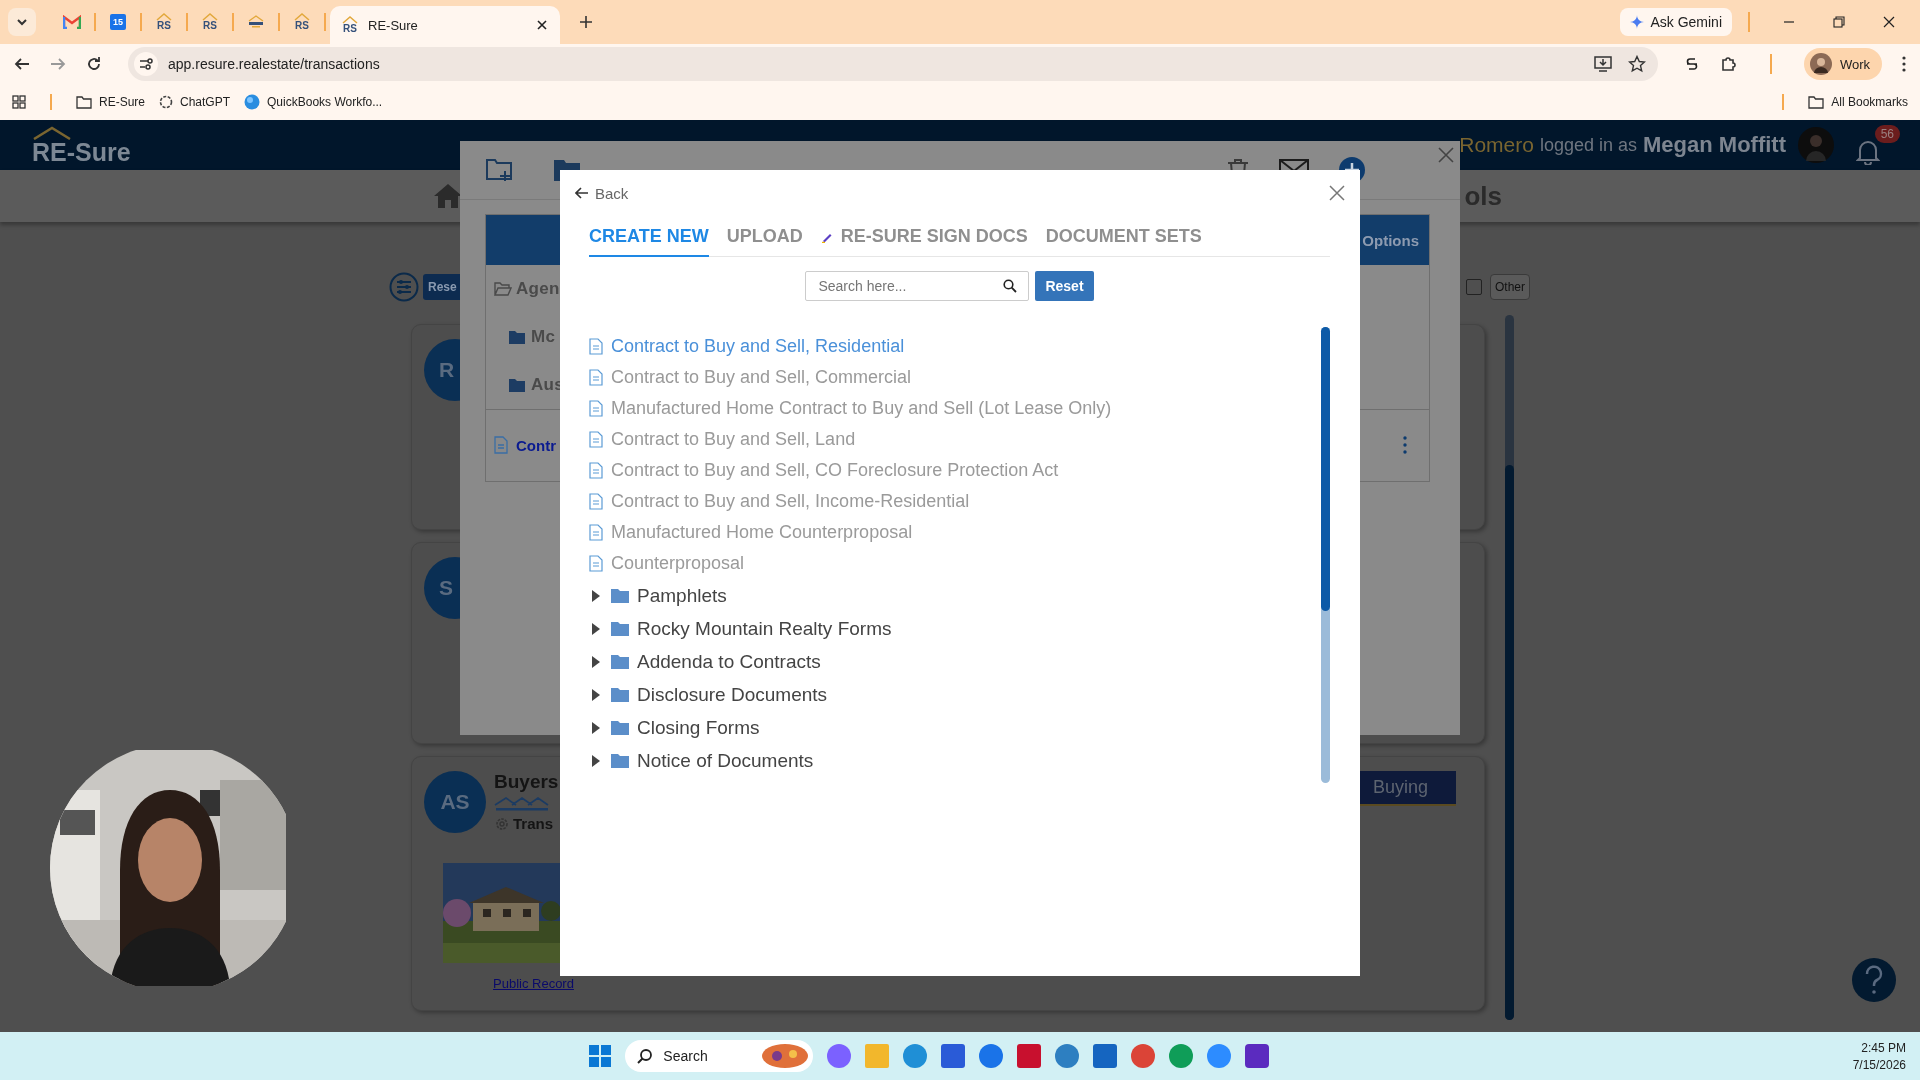 The image size is (1920, 1080). What do you see at coordinates (1123, 238) in the screenshot?
I see `tab: DOCUMENT SETS` at bounding box center [1123, 238].